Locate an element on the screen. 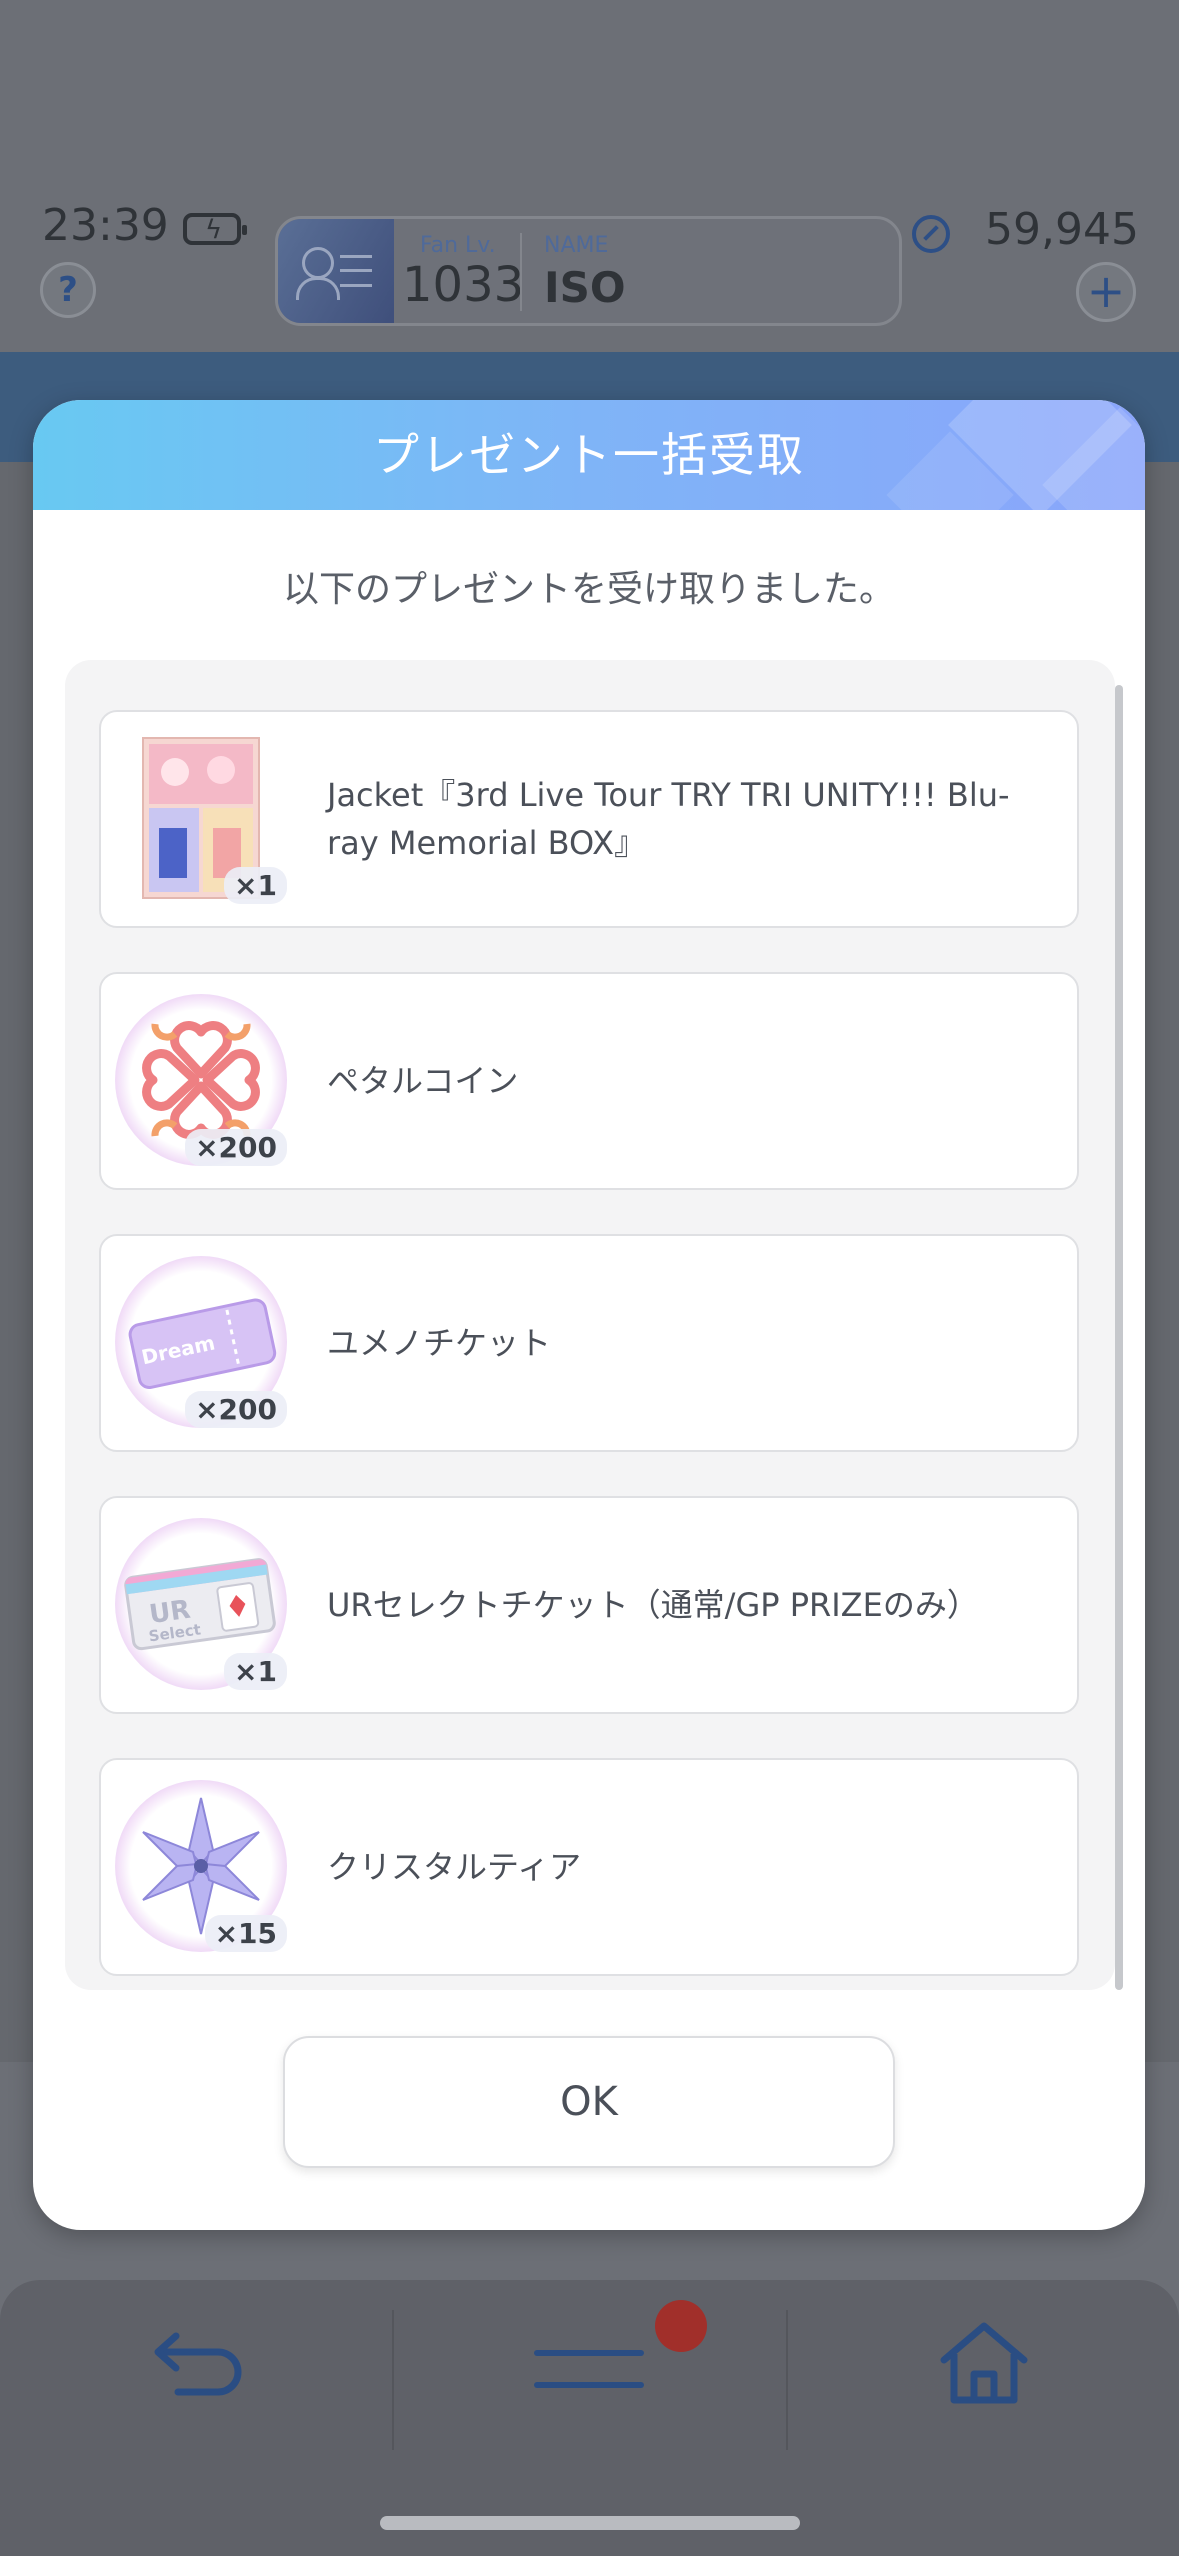 This screenshot has width=1179, height=2556. list-item: Dream ×200 ユメノチケット is located at coordinates (589, 1343).